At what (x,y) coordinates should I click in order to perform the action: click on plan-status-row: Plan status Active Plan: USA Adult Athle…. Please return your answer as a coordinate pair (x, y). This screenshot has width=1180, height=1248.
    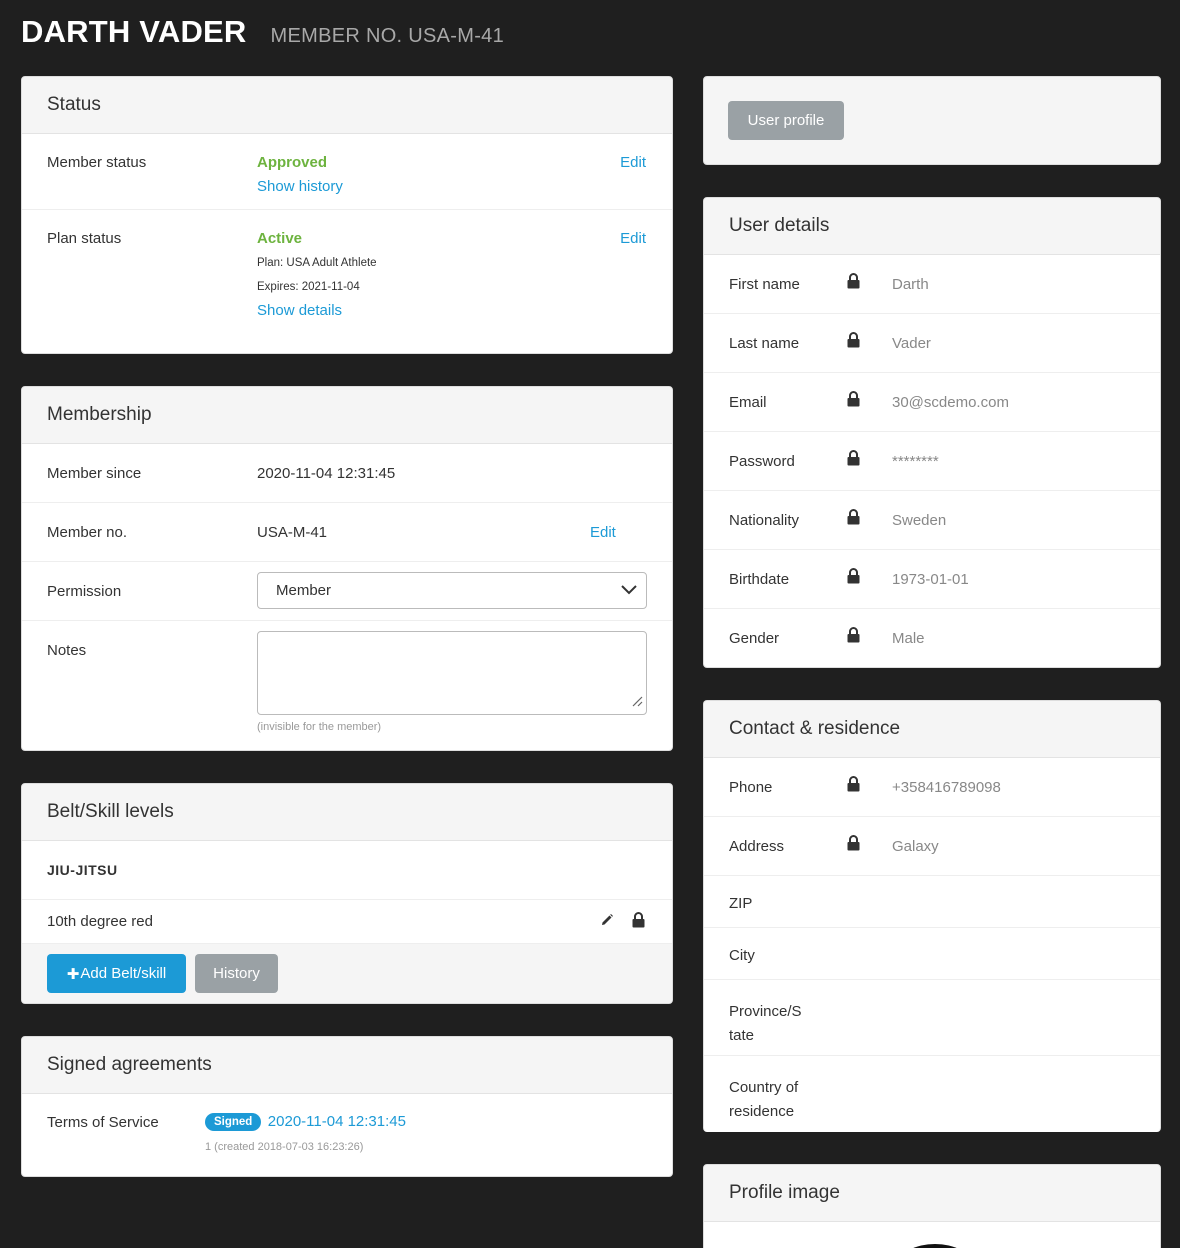
    Looking at the image, I should click on (347, 281).